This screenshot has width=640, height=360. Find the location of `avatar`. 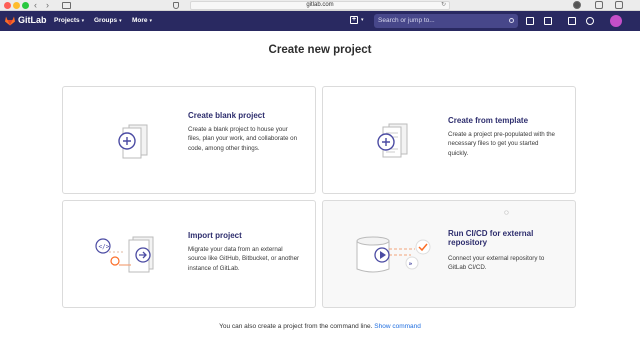

avatar is located at coordinates (616, 21).